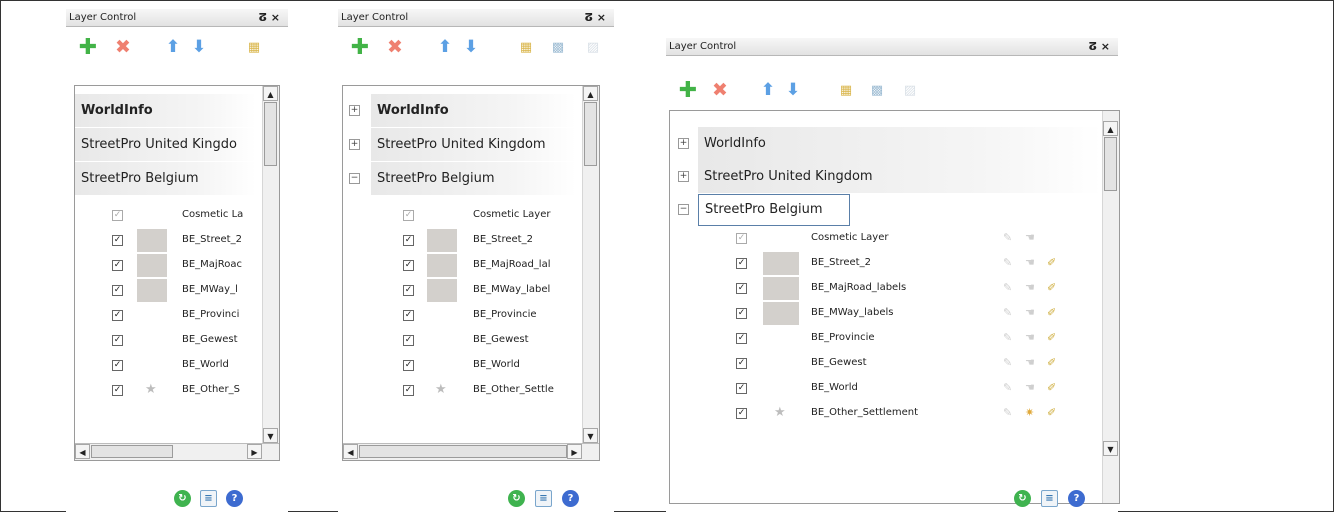  I want to click on style-override-icon: ▨, so click(593, 47).